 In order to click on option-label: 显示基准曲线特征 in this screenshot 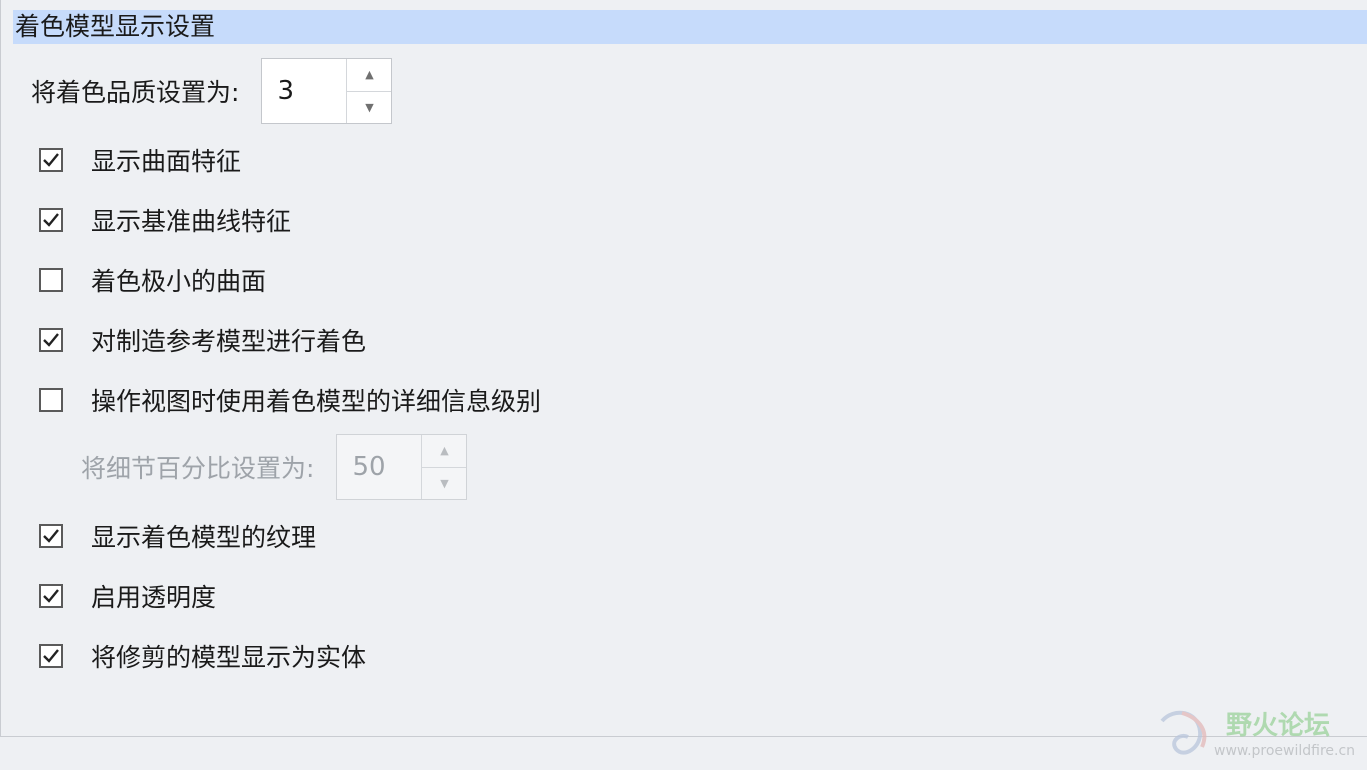, I will do `click(191, 221)`.